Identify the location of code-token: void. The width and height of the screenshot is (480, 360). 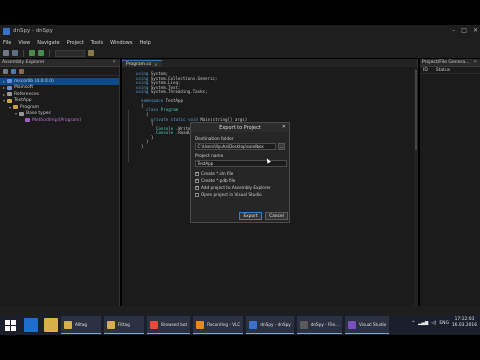
(193, 119).